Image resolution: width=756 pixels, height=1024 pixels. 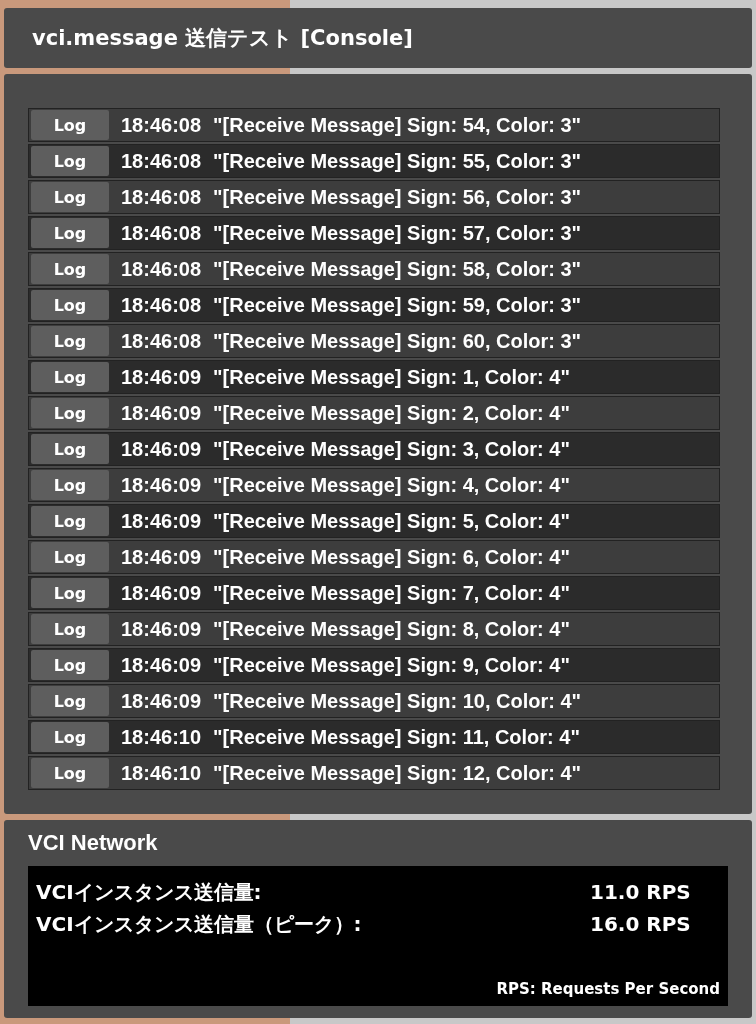 What do you see at coordinates (396, 737) in the screenshot?
I see `log-message: "[Receive Message] Sign: 11, Color: 4"` at bounding box center [396, 737].